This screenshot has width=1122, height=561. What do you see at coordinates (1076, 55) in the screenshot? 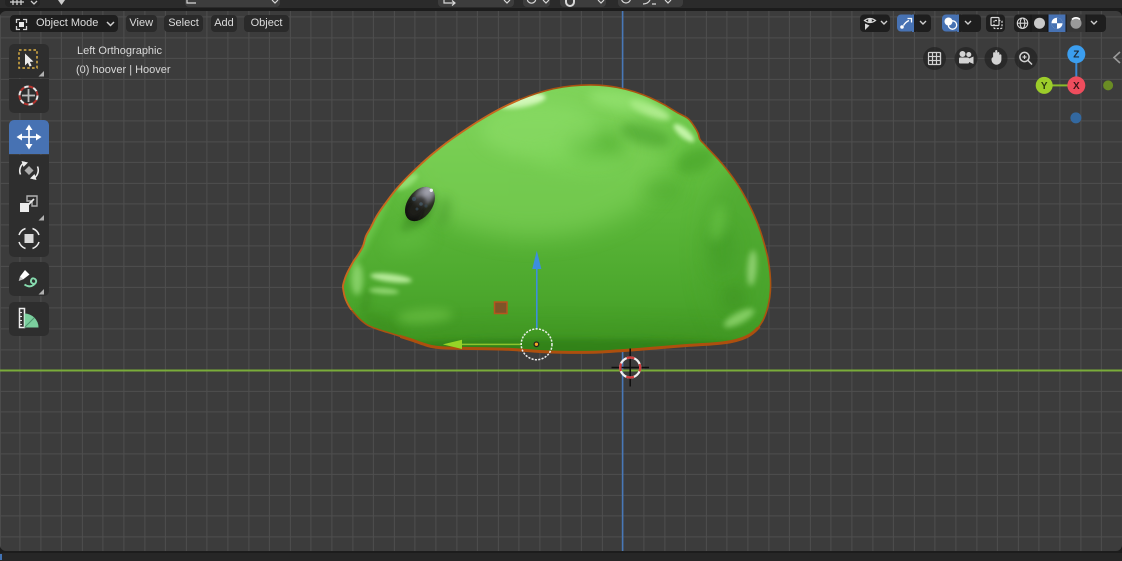
I see `svg-text: Z` at bounding box center [1076, 55].